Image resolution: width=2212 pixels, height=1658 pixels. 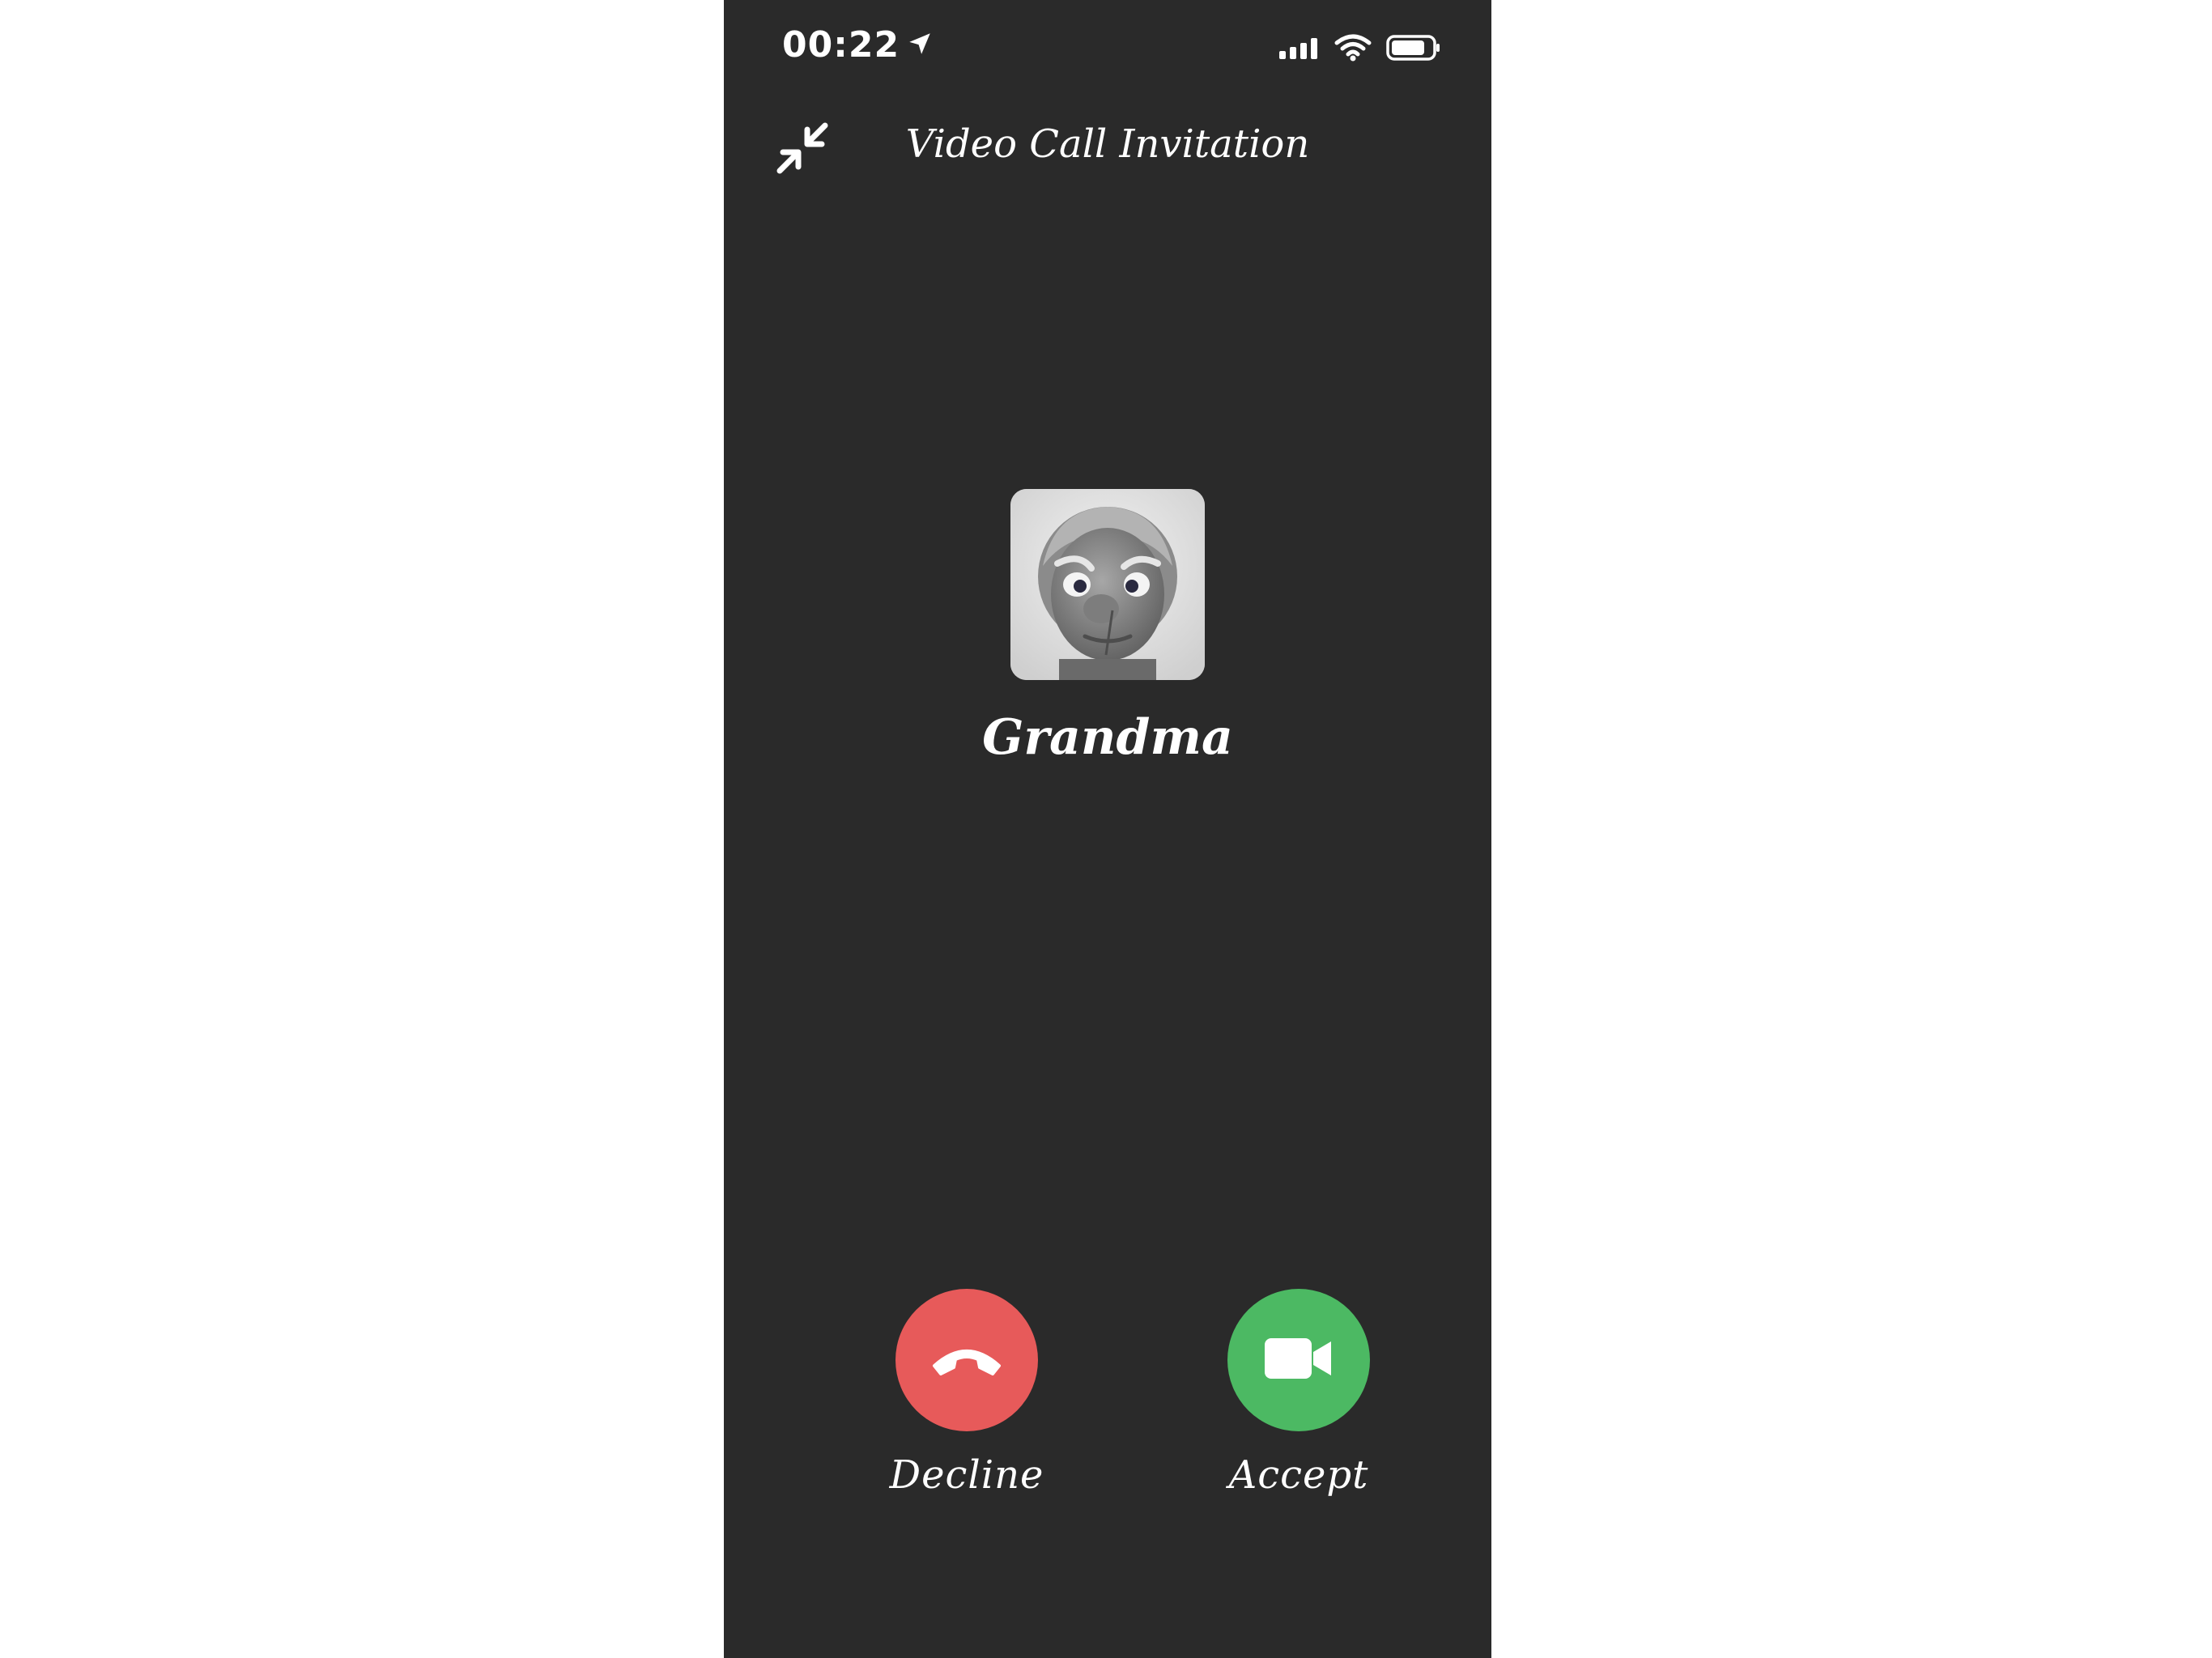 I want to click on battery-icon, so click(x=1414, y=49).